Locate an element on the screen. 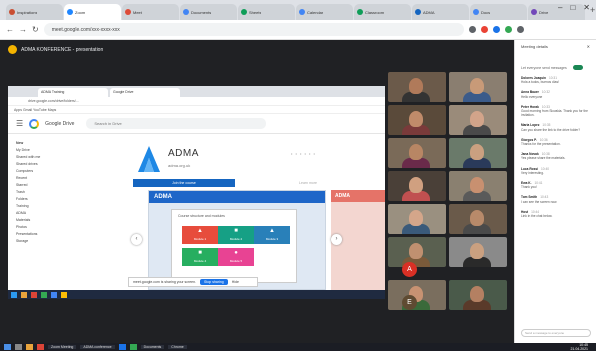  hide-button: Hide is located at coordinates (235, 282).